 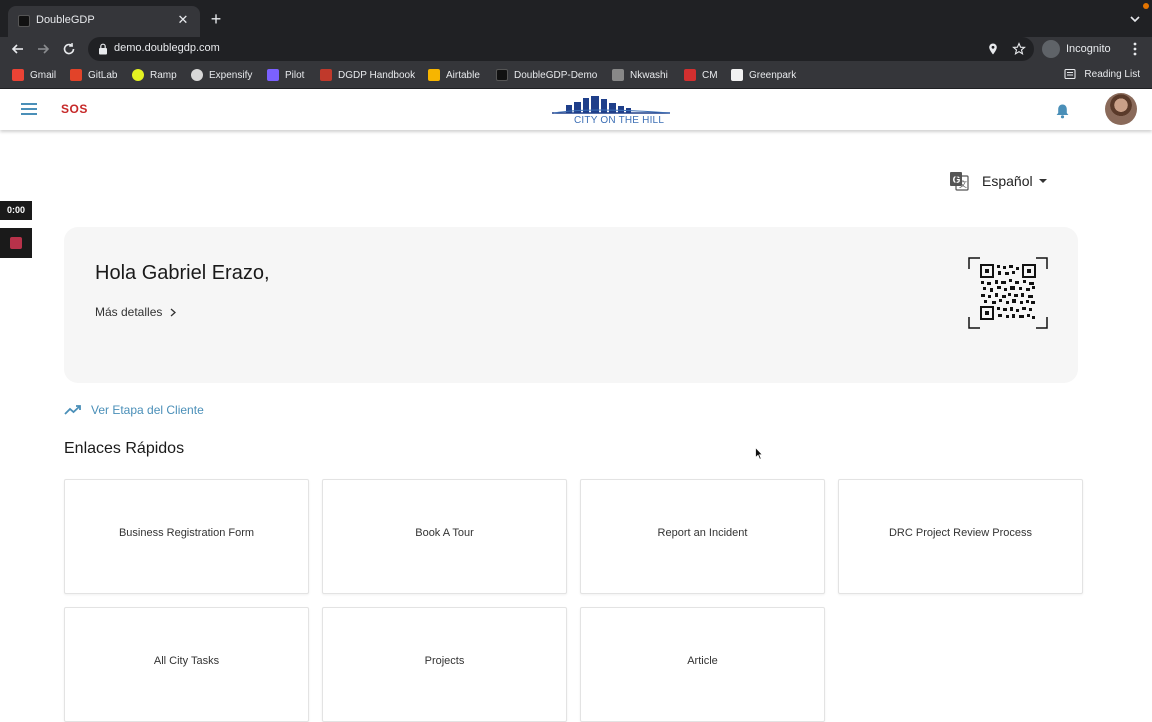 What do you see at coordinates (690, 75) in the screenshot?
I see `cm-icon` at bounding box center [690, 75].